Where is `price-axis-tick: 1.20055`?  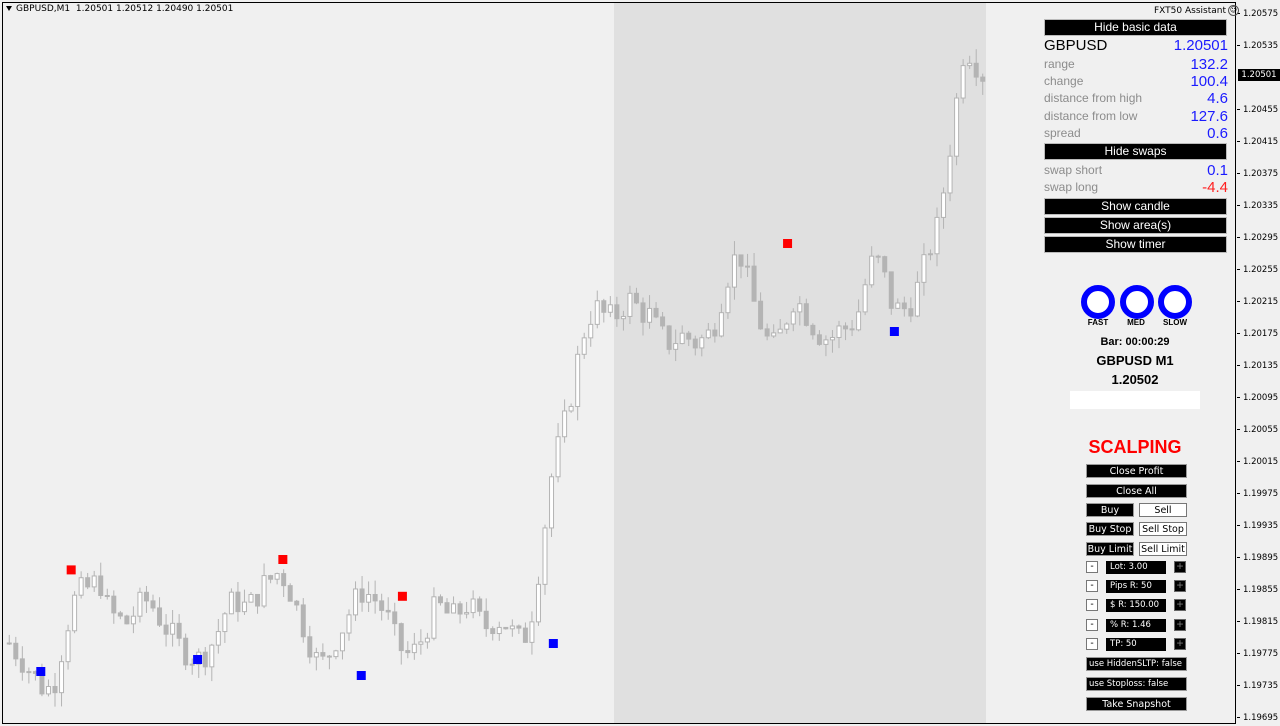
price-axis-tick: 1.20055 is located at coordinates (1257, 430).